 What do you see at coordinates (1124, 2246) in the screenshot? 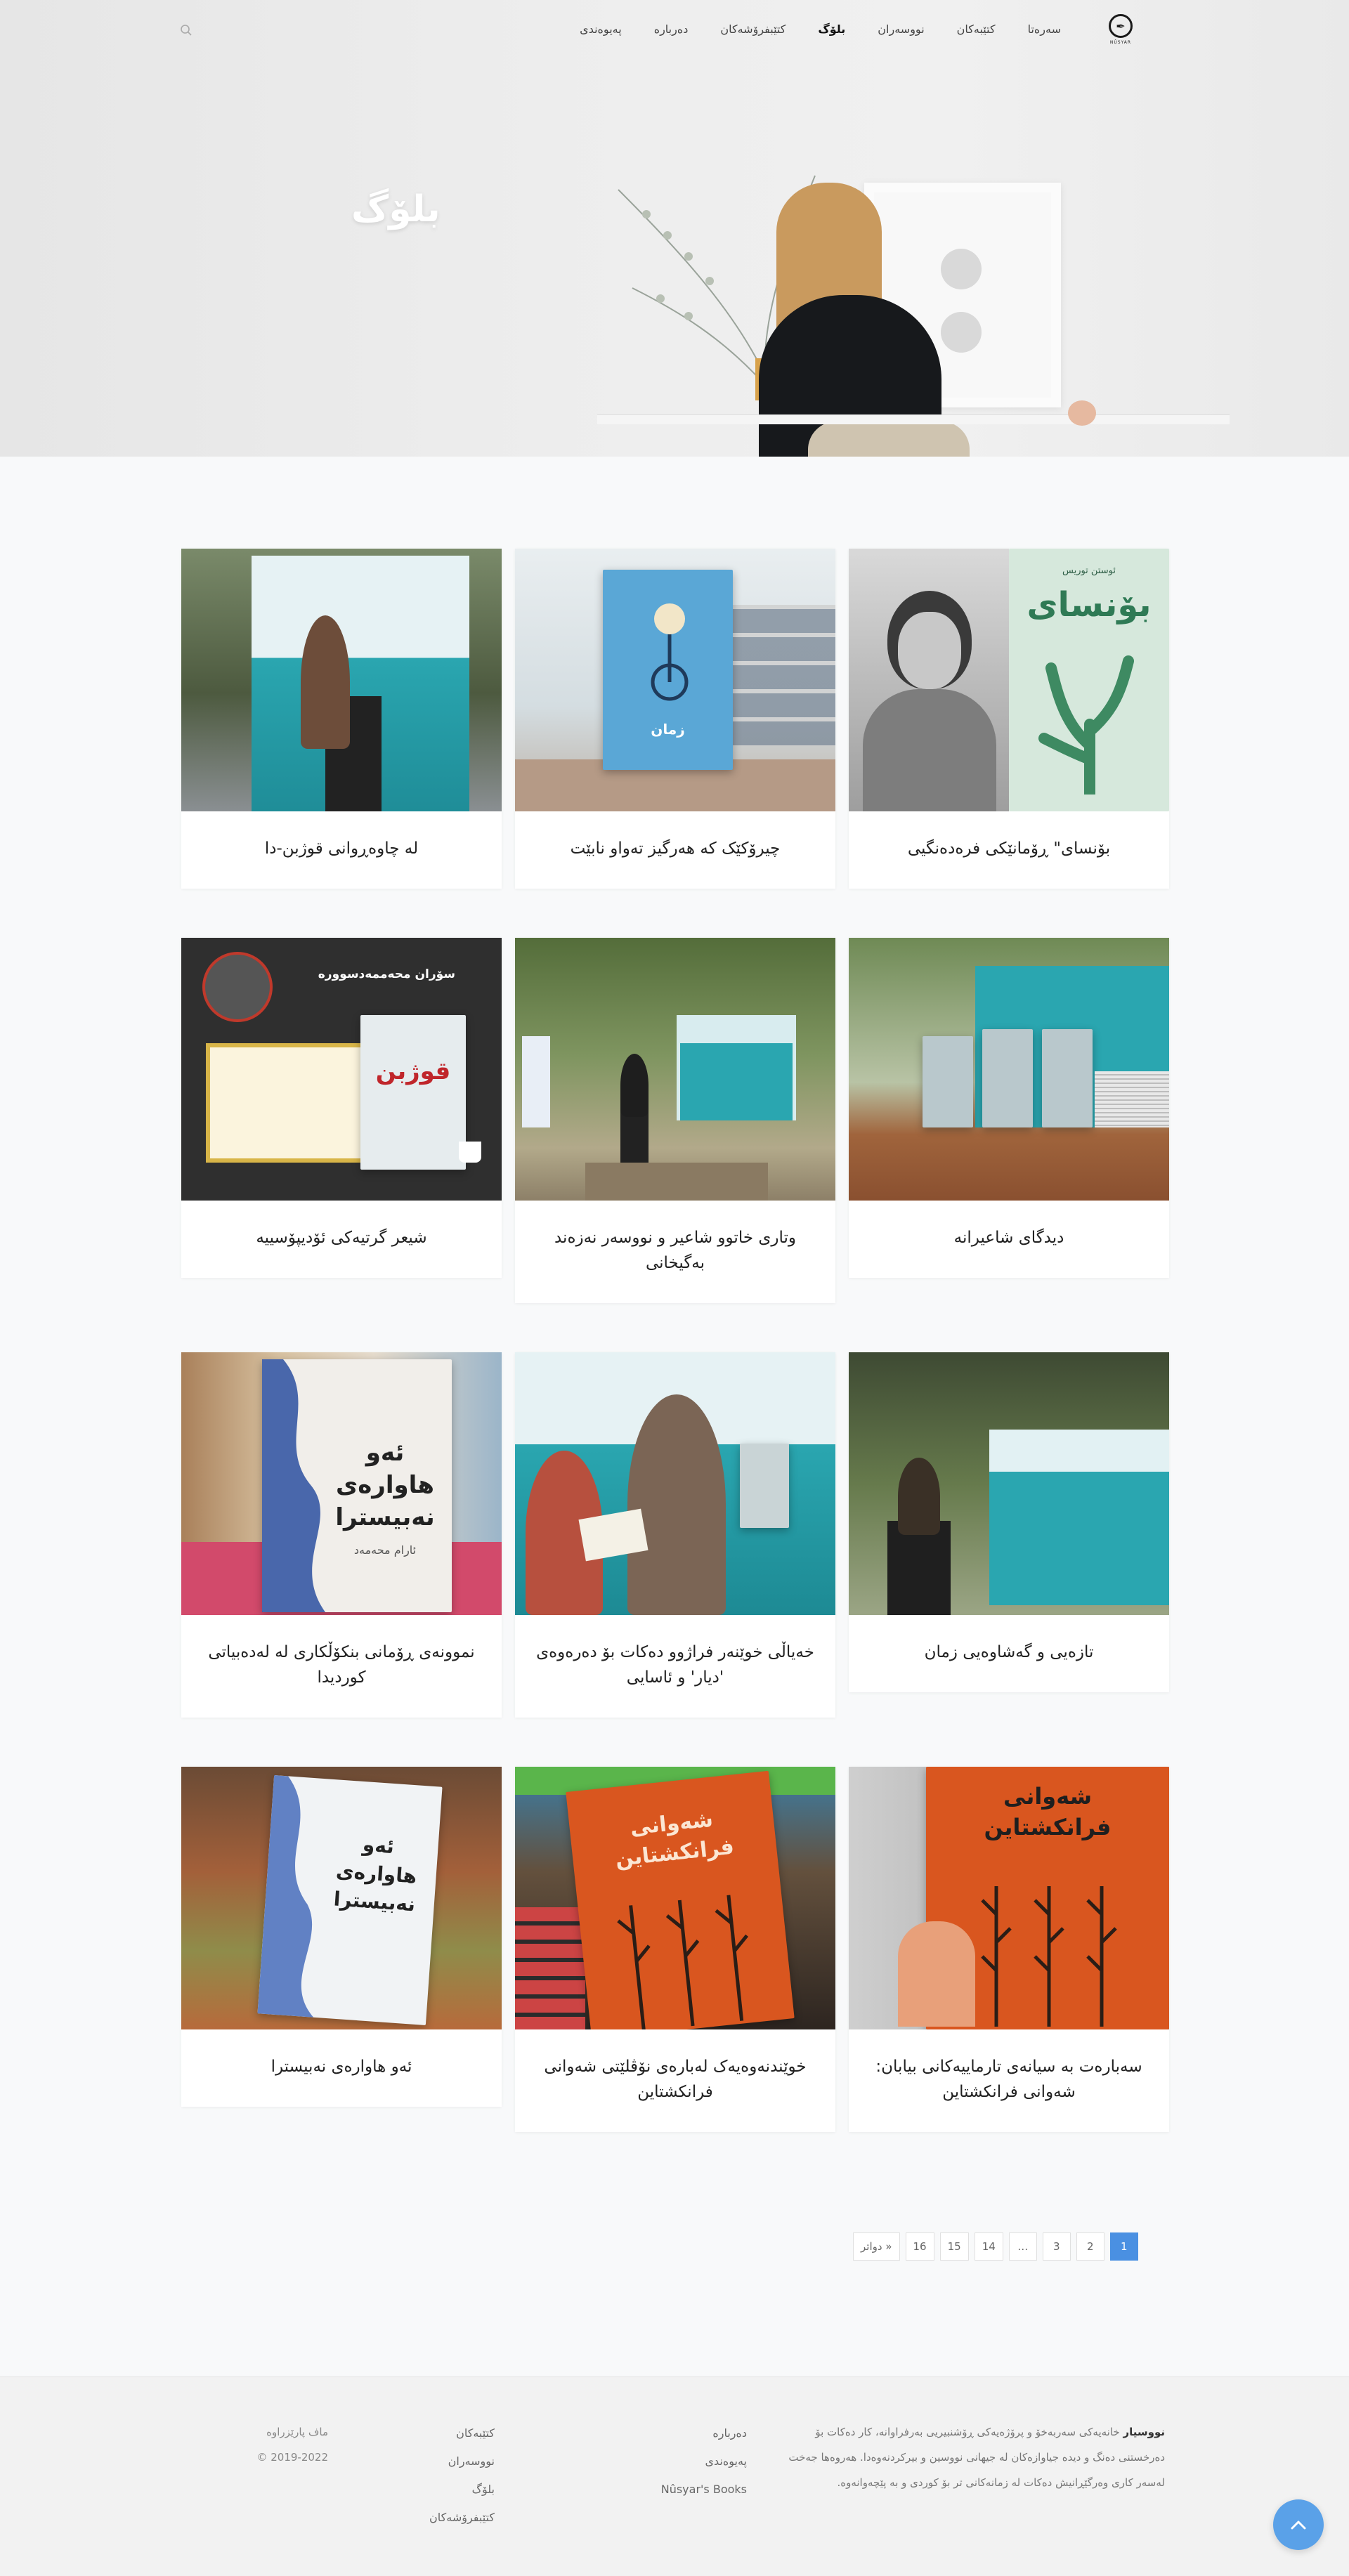
I see `page-button-1: 1` at bounding box center [1124, 2246].